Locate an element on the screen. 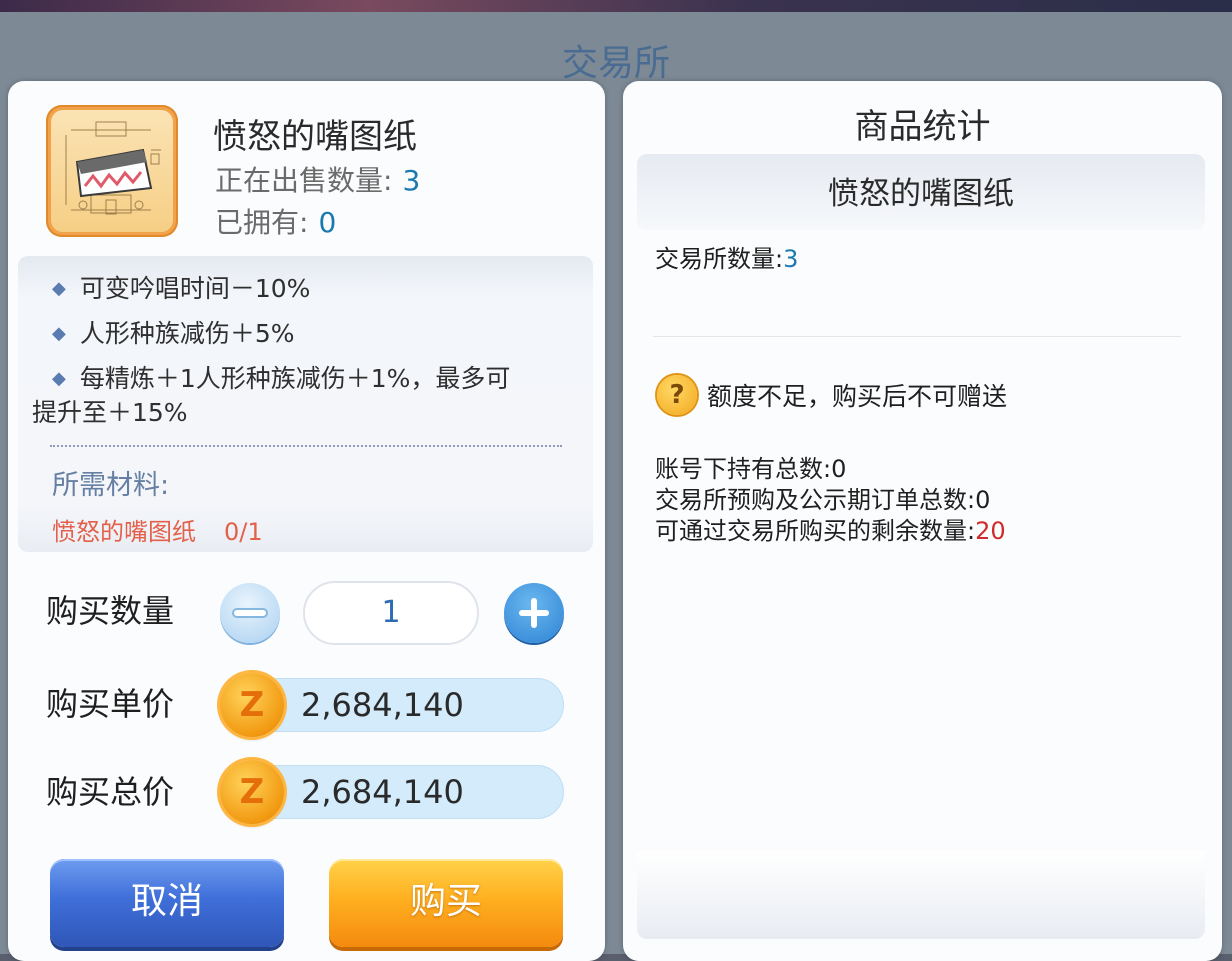  unit-price-value: 2,684,140 is located at coordinates (382, 705).